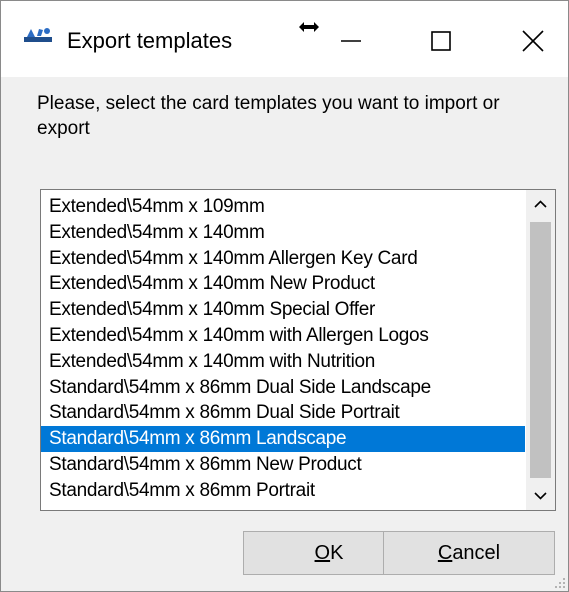  What do you see at coordinates (283, 362) in the screenshot?
I see `template-list-item: Extended\54mm x 140mm with Nutrition` at bounding box center [283, 362].